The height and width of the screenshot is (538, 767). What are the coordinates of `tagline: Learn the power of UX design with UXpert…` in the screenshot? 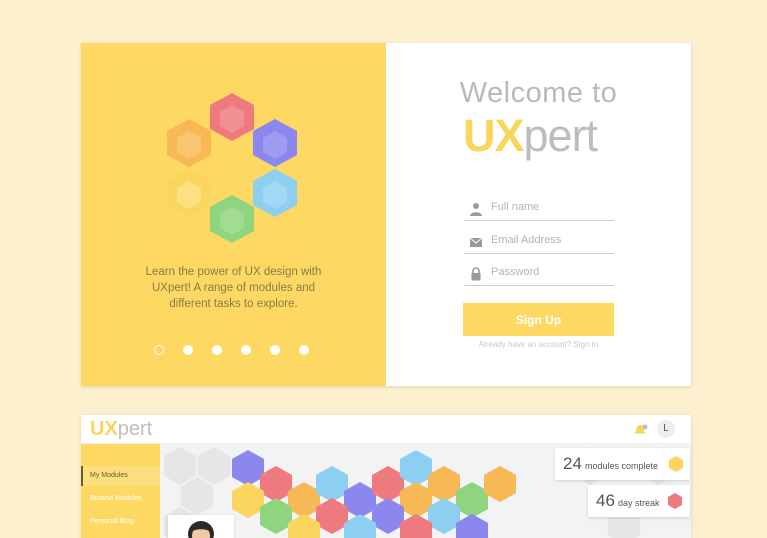 It's located at (233, 288).